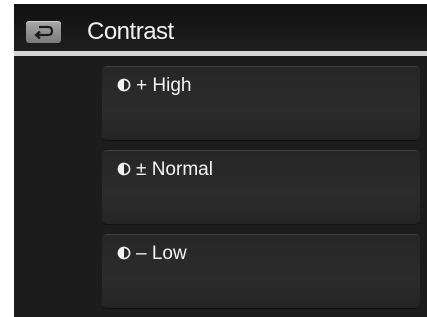 The height and width of the screenshot is (317, 427). I want to click on page-title: Contrast, so click(130, 31).